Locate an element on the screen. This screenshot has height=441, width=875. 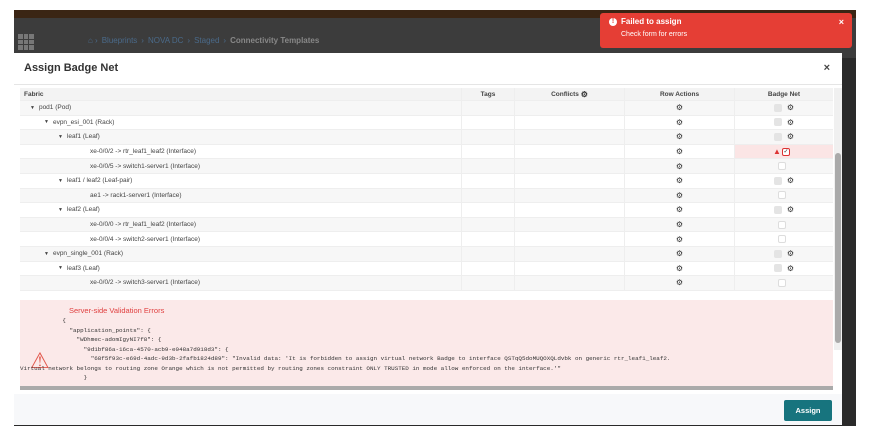
fabric-cell: ae1 -> rack1-server1 (Interface) is located at coordinates (241, 195).